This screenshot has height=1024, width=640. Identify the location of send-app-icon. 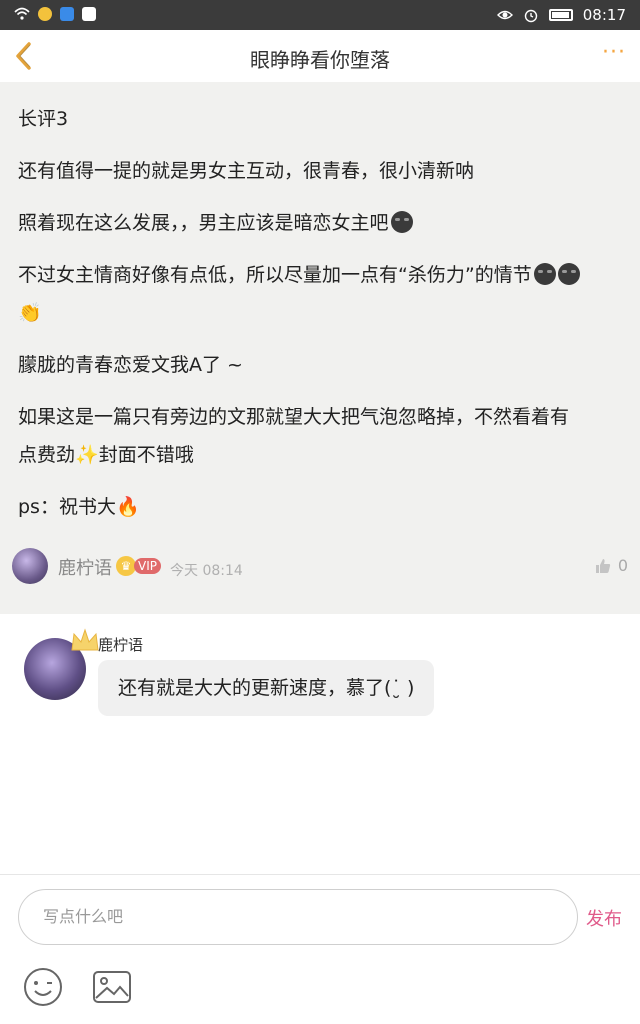
(67, 14).